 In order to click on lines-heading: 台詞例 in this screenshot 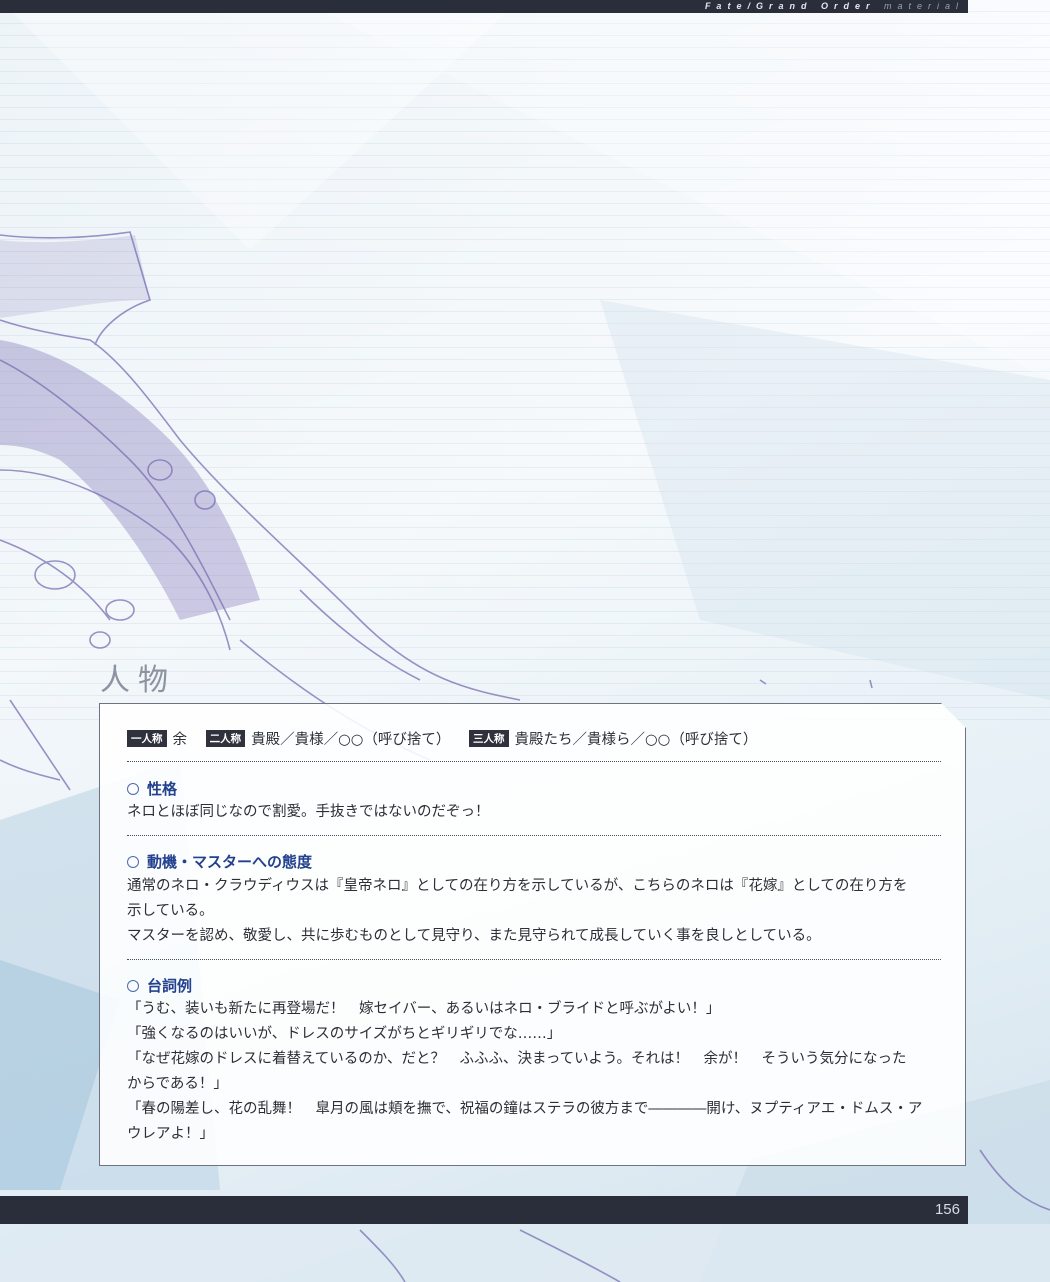, I will do `click(159, 985)`.